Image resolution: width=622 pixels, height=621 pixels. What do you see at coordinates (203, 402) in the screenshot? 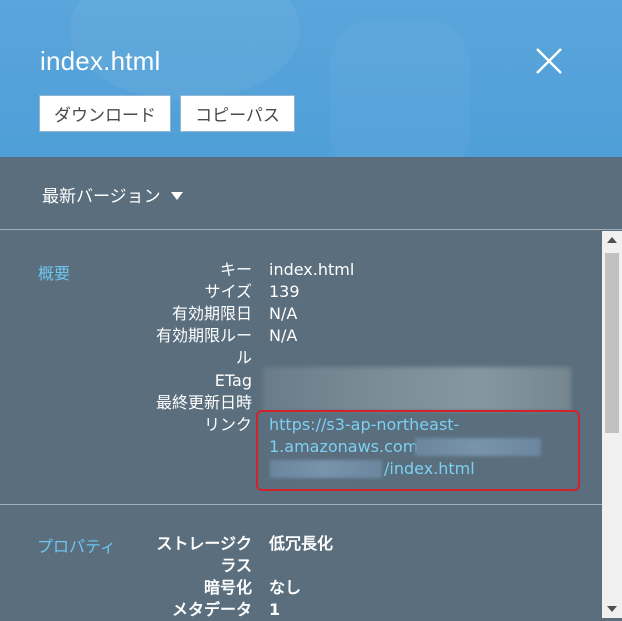
I see `last-modified-label: 最終更新日時` at bounding box center [203, 402].